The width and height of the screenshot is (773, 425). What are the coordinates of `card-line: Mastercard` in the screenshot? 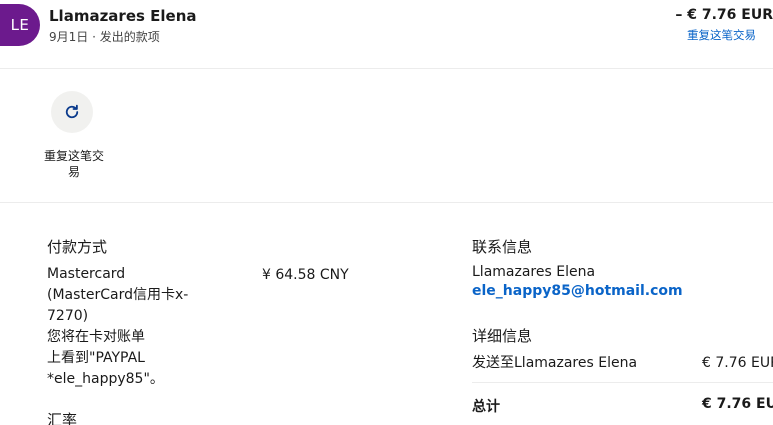 It's located at (86, 274).